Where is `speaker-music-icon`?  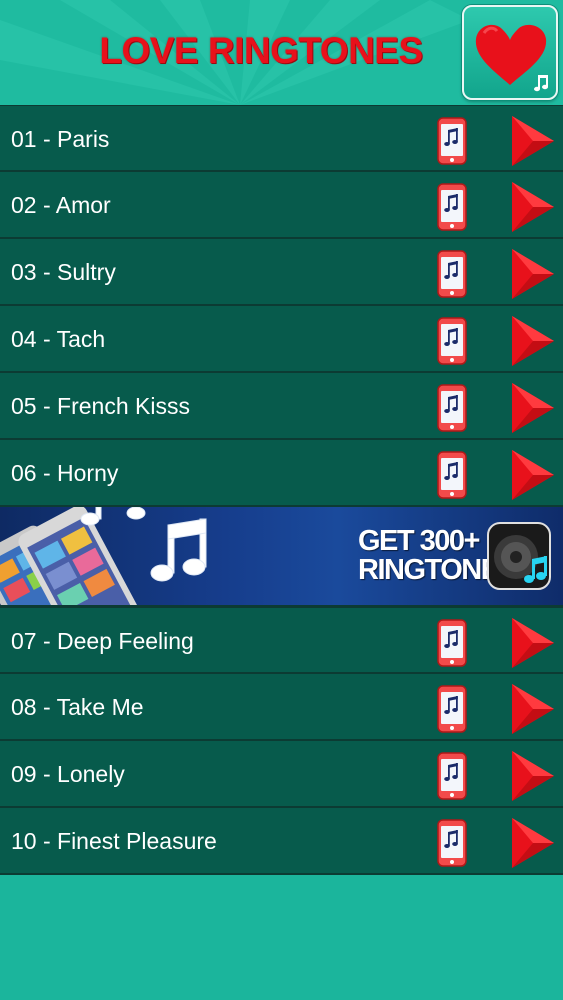
speaker-music-icon is located at coordinates (519, 556).